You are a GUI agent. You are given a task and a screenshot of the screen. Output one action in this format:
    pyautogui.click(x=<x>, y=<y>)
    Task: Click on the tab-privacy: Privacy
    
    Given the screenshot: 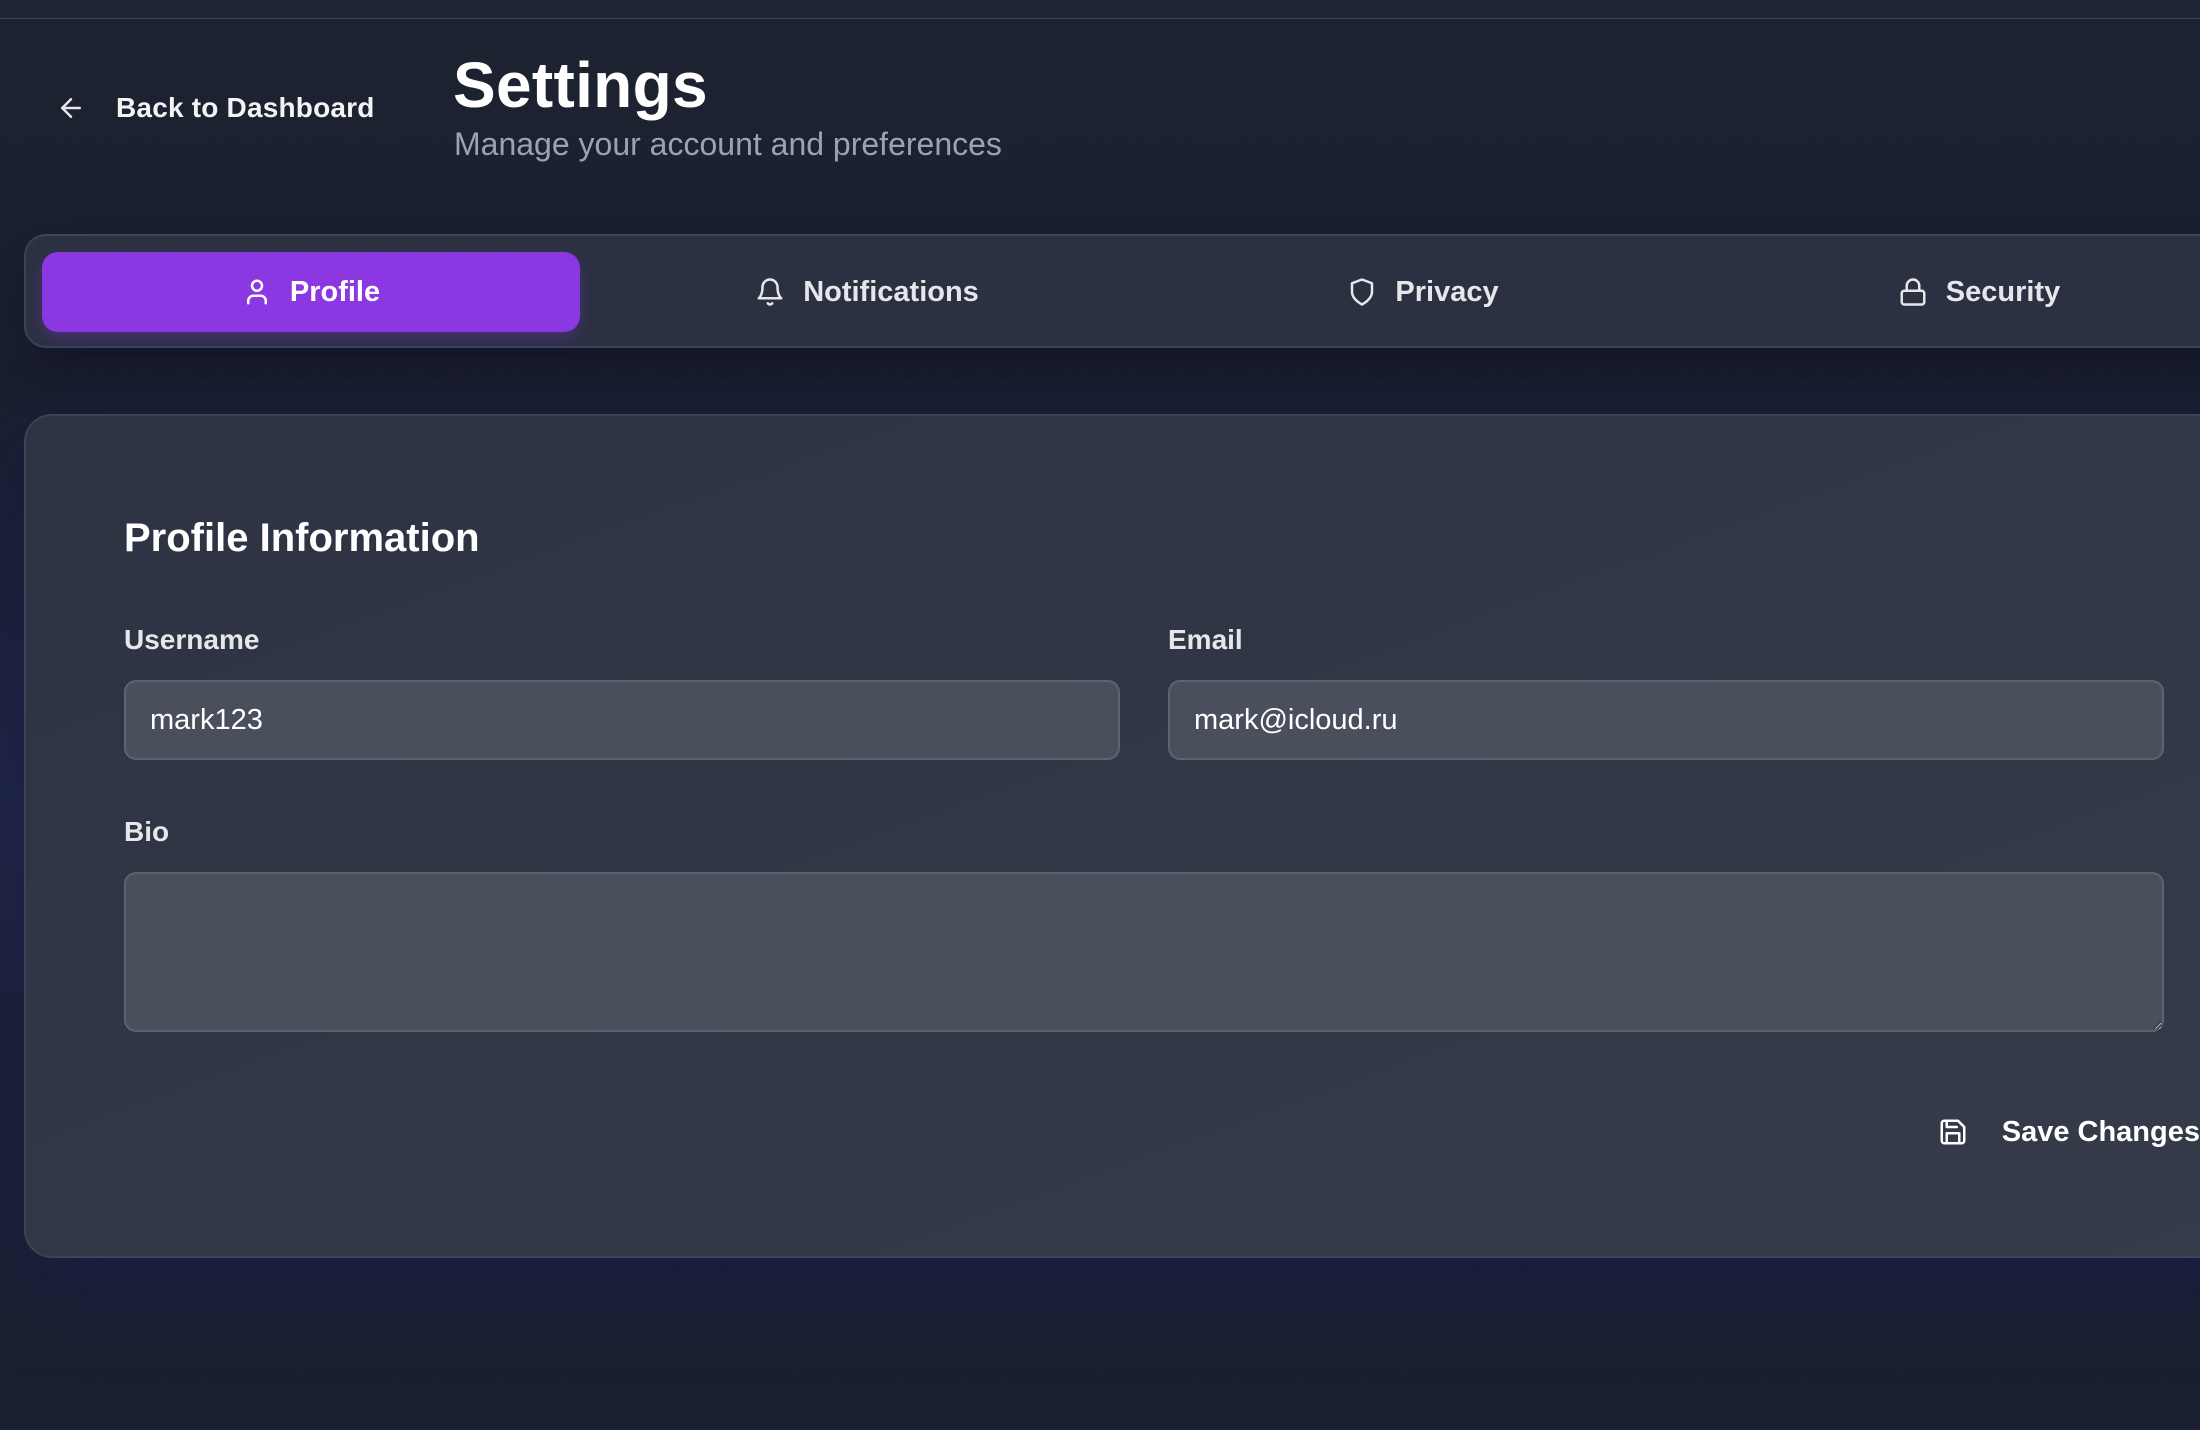 What is the action you would take?
    pyautogui.click(x=1423, y=292)
    